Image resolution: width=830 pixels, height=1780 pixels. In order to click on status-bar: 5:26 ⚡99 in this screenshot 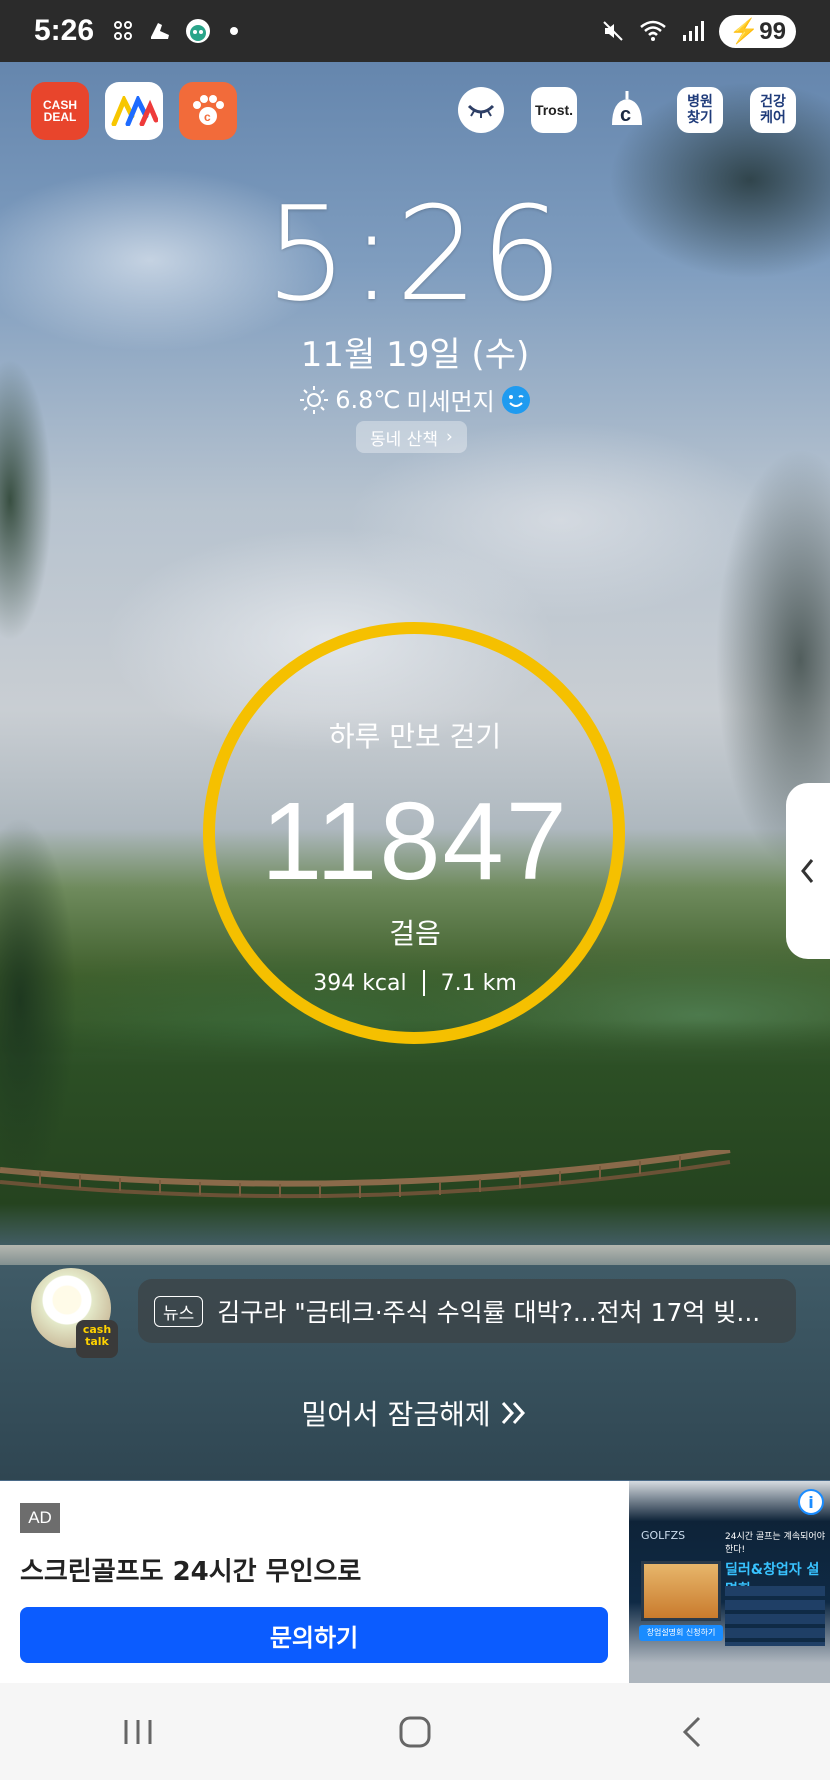, I will do `click(415, 31)`.